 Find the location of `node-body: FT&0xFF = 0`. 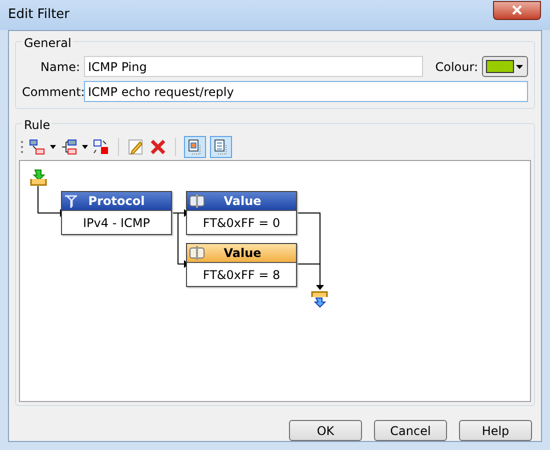

node-body: FT&0xFF = 0 is located at coordinates (242, 223).